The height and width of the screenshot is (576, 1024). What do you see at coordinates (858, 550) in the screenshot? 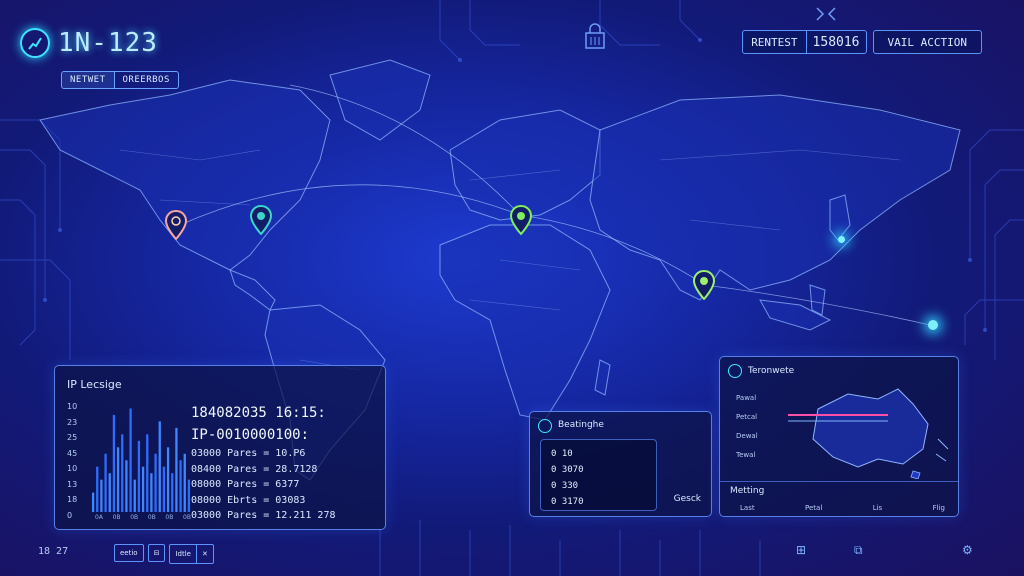
I see `layers-icon: ⧉` at bounding box center [858, 550].